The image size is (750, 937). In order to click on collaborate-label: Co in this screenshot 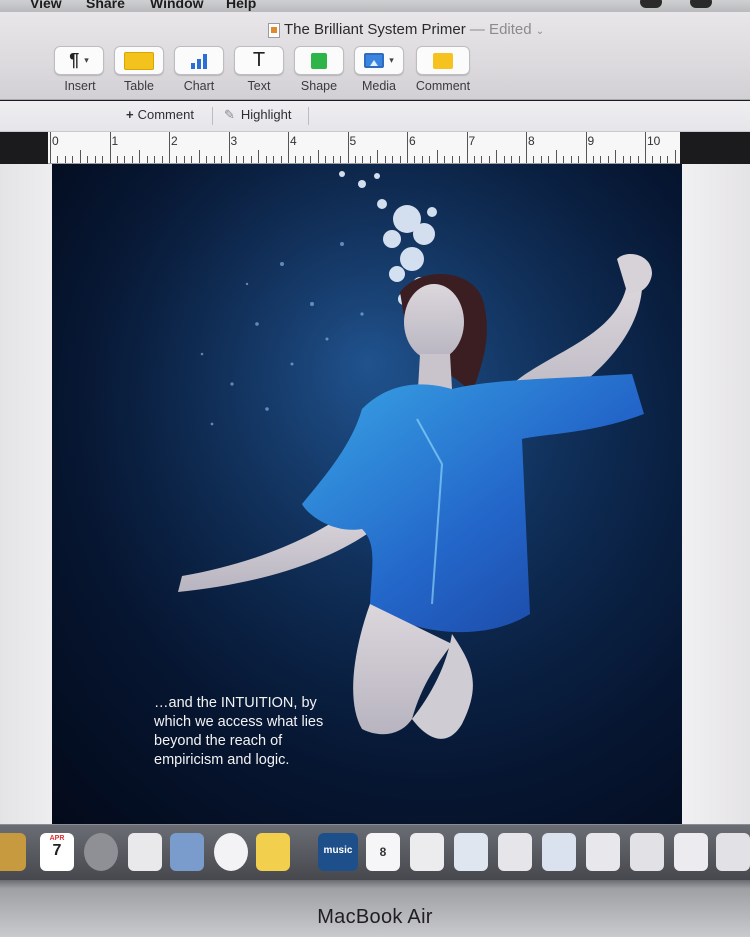, I will do `click(740, 86)`.